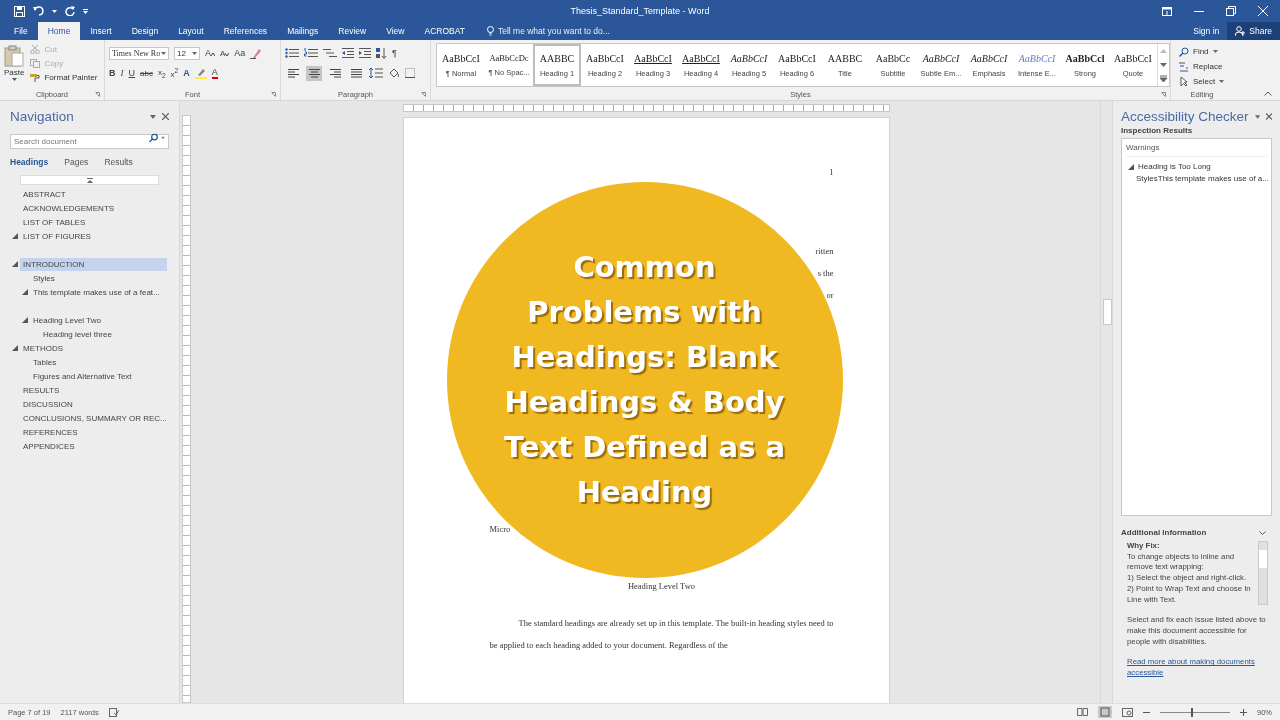 This screenshot has width=1280, height=720. What do you see at coordinates (93, 236) in the screenshot?
I see `heading-item: LIST OF FIGURES` at bounding box center [93, 236].